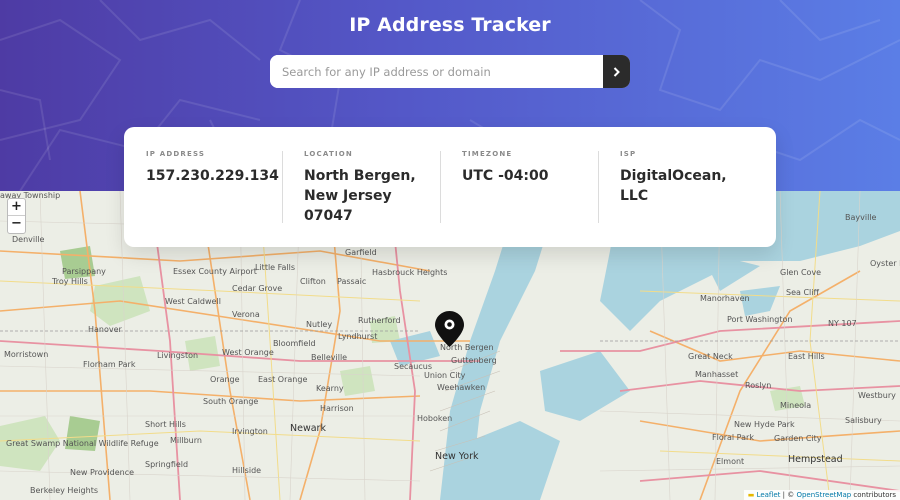 The height and width of the screenshot is (500, 900). I want to click on map-label: Rutherford, so click(379, 320).